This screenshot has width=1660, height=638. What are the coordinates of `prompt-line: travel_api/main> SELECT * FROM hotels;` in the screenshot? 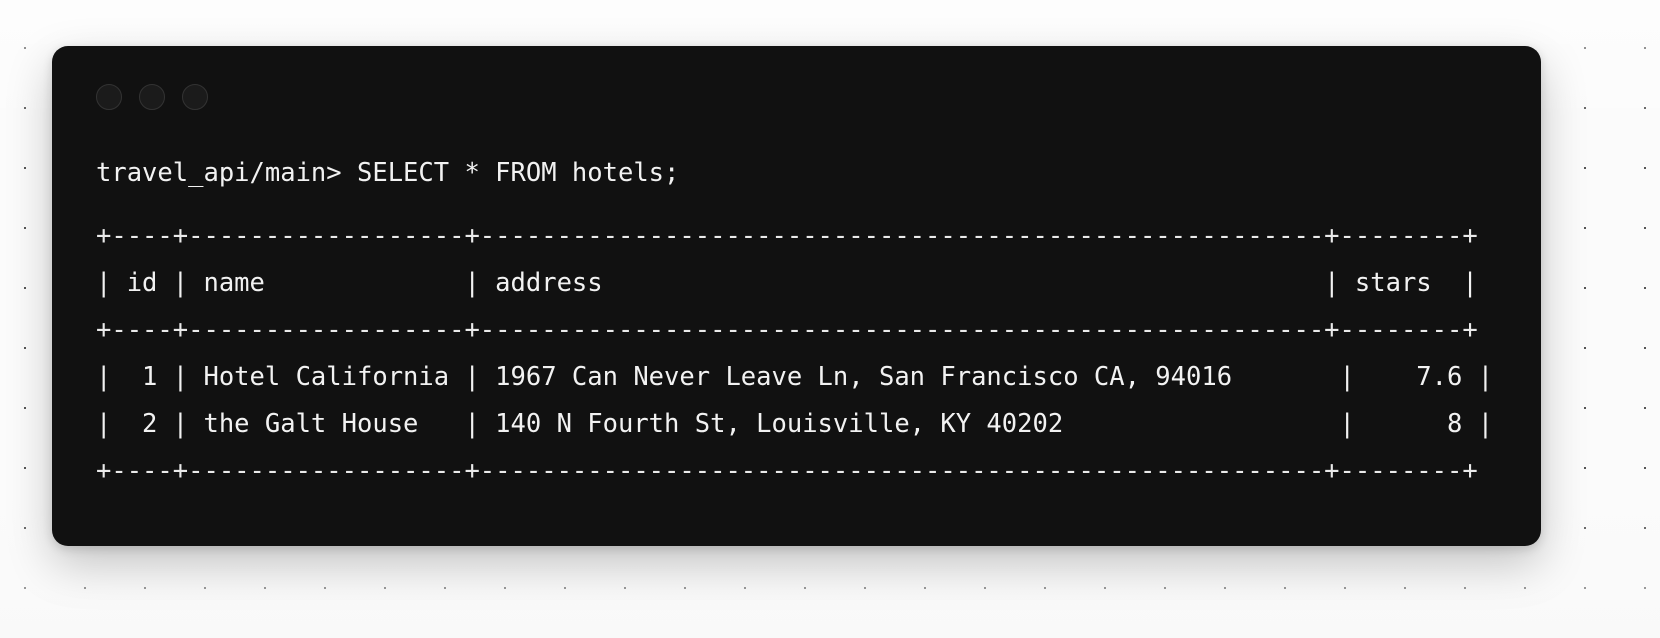 It's located at (388, 173).